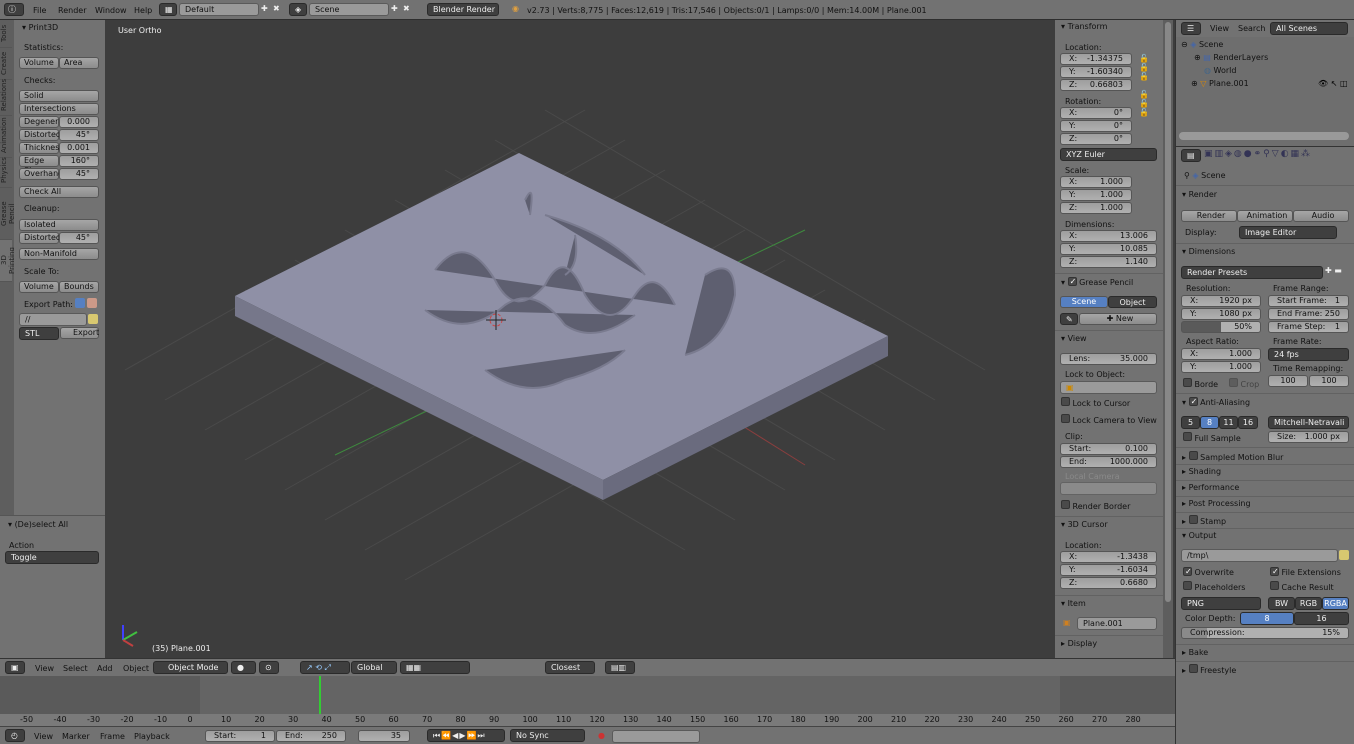  What do you see at coordinates (1267, 618) in the screenshot?
I see `color-depth-8: 8` at bounding box center [1267, 618].